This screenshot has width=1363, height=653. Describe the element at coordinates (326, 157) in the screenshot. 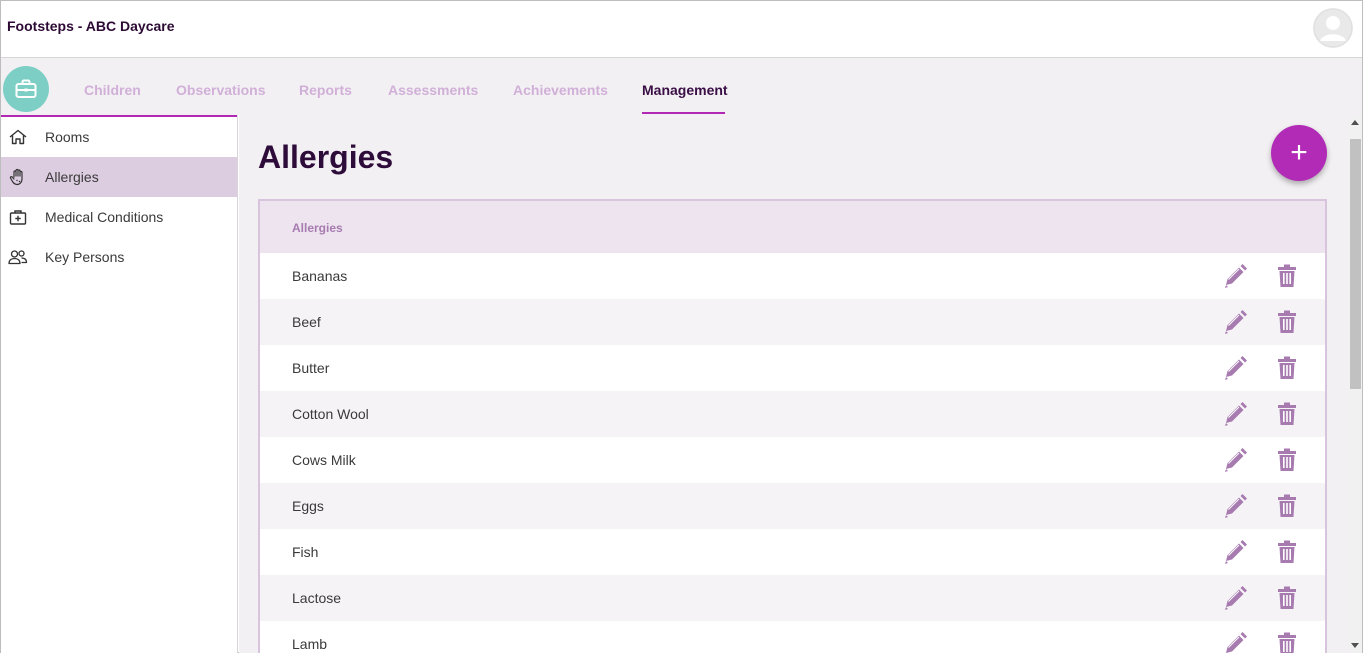

I see `page-title: Allergies` at that location.